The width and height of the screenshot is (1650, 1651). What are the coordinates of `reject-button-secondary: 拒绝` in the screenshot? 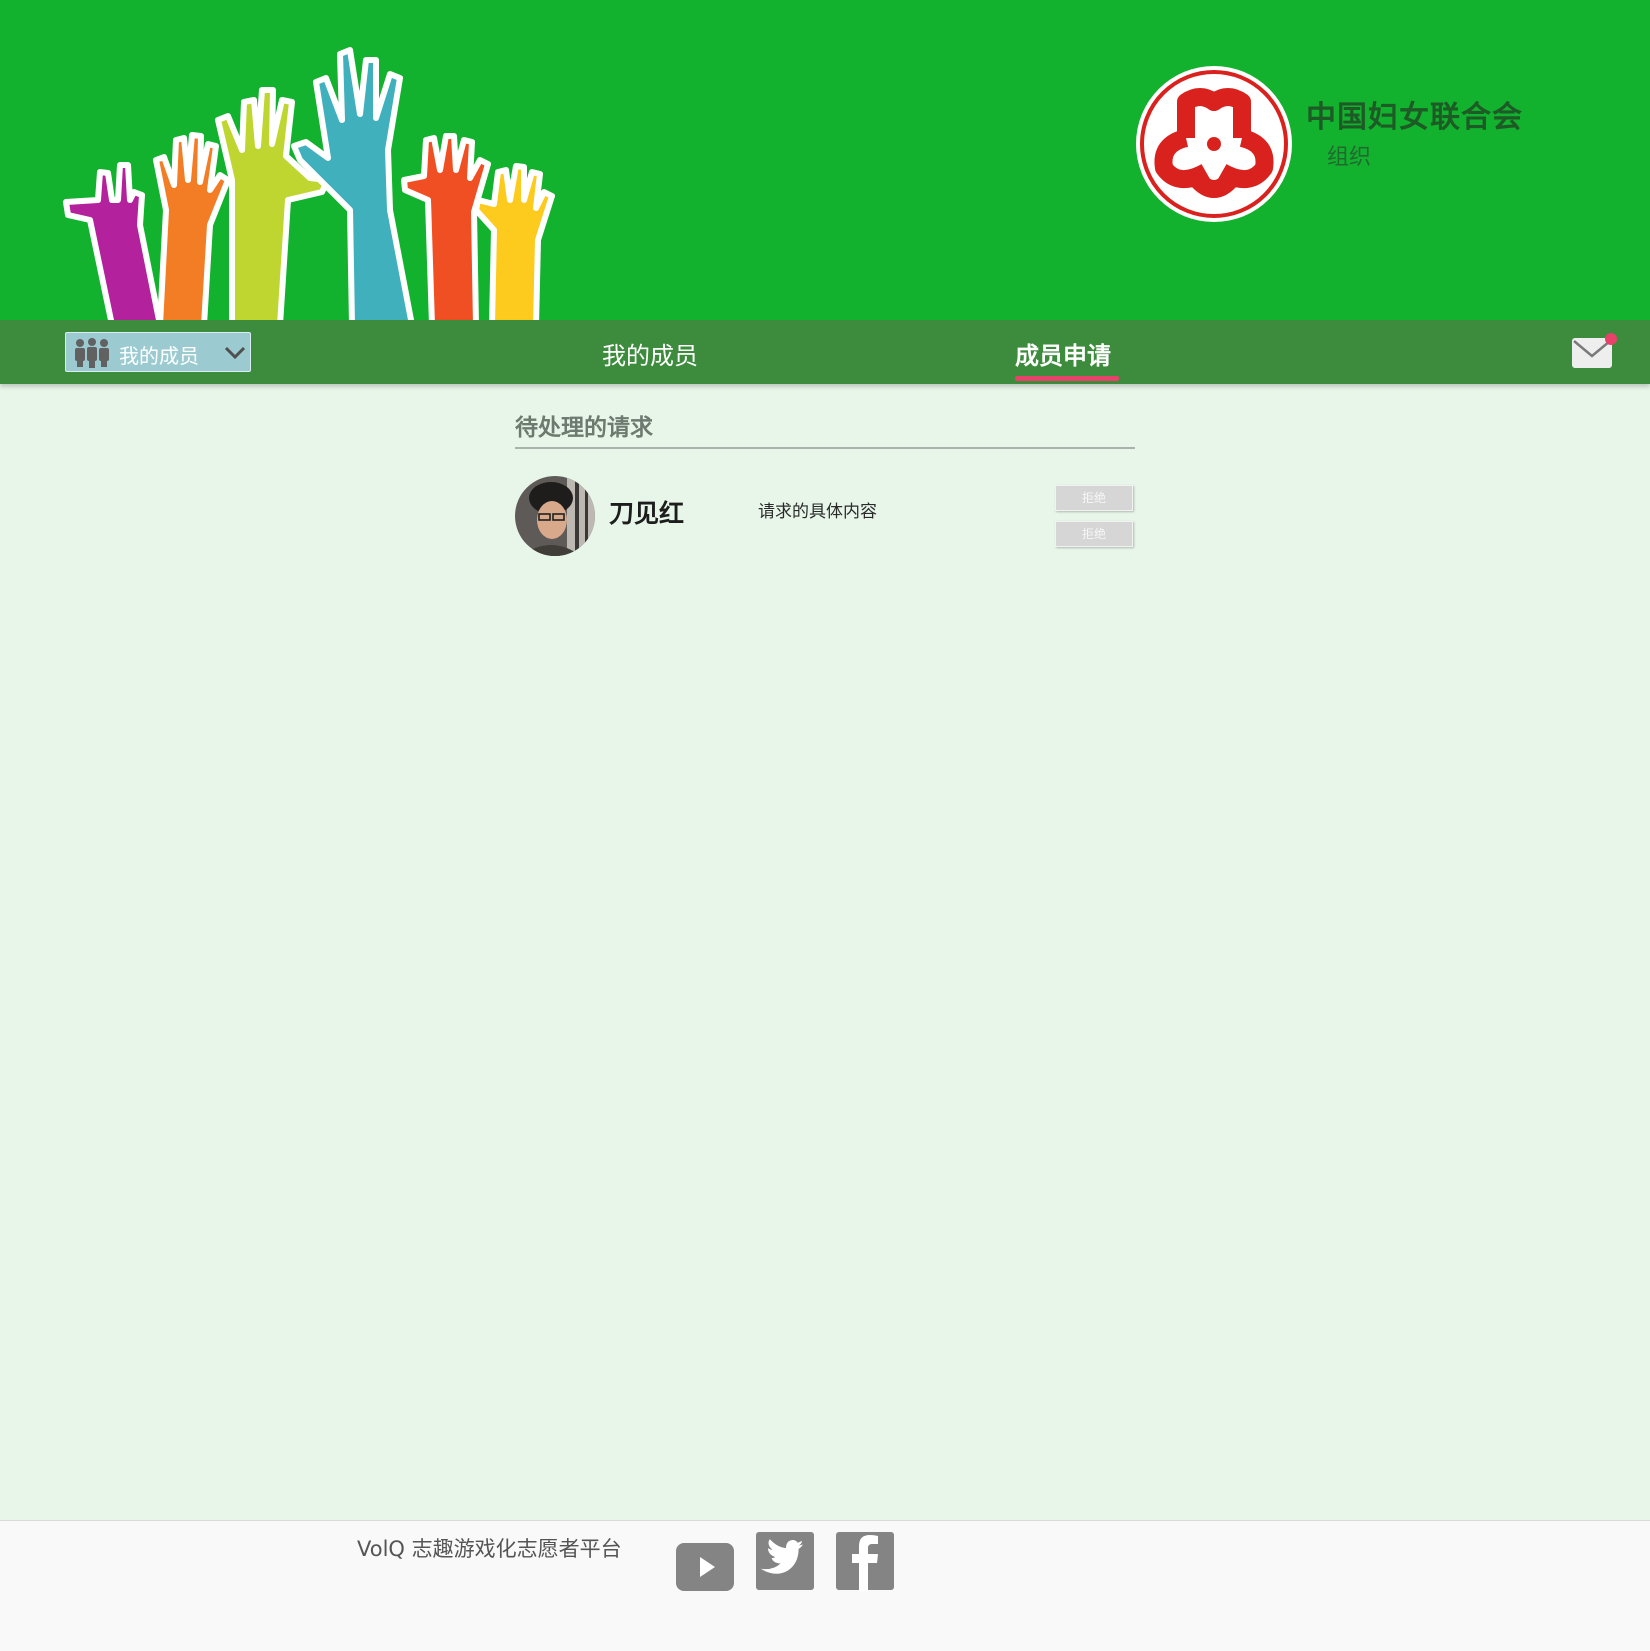 It's located at (1094, 534).